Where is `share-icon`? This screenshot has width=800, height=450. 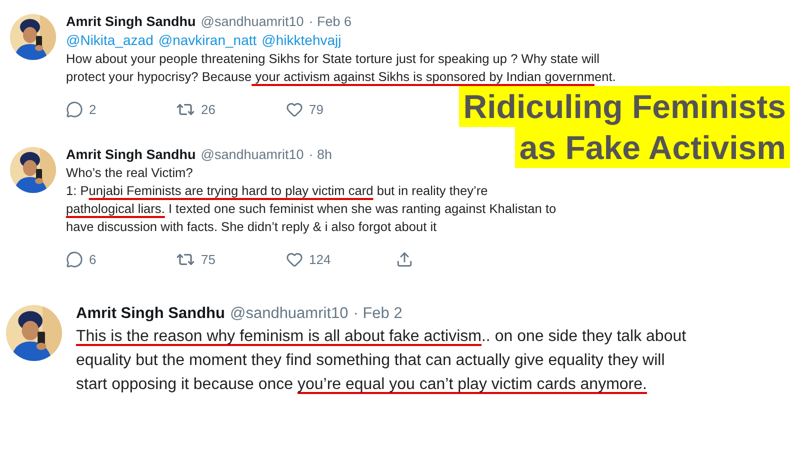
share-icon is located at coordinates (404, 259).